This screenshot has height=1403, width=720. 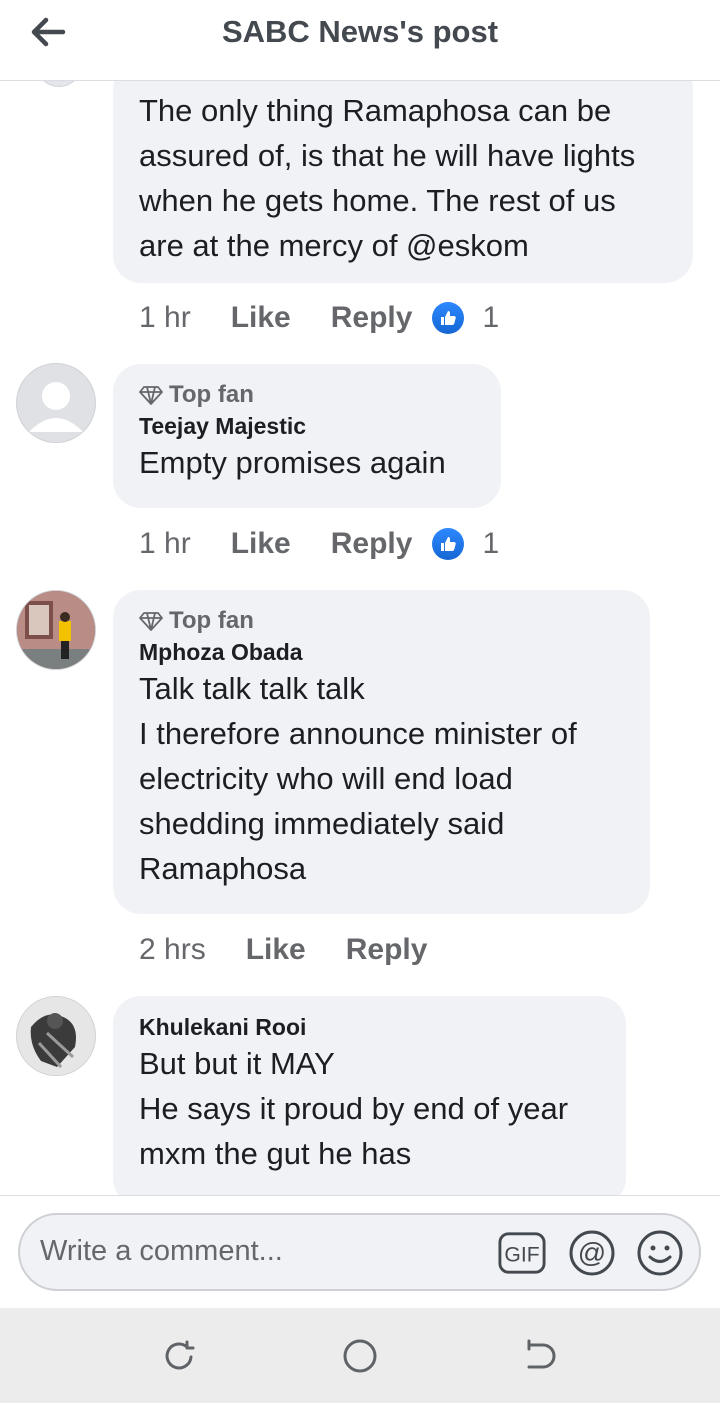 I want to click on comment-composer: GIF @, so click(x=359, y=1252).